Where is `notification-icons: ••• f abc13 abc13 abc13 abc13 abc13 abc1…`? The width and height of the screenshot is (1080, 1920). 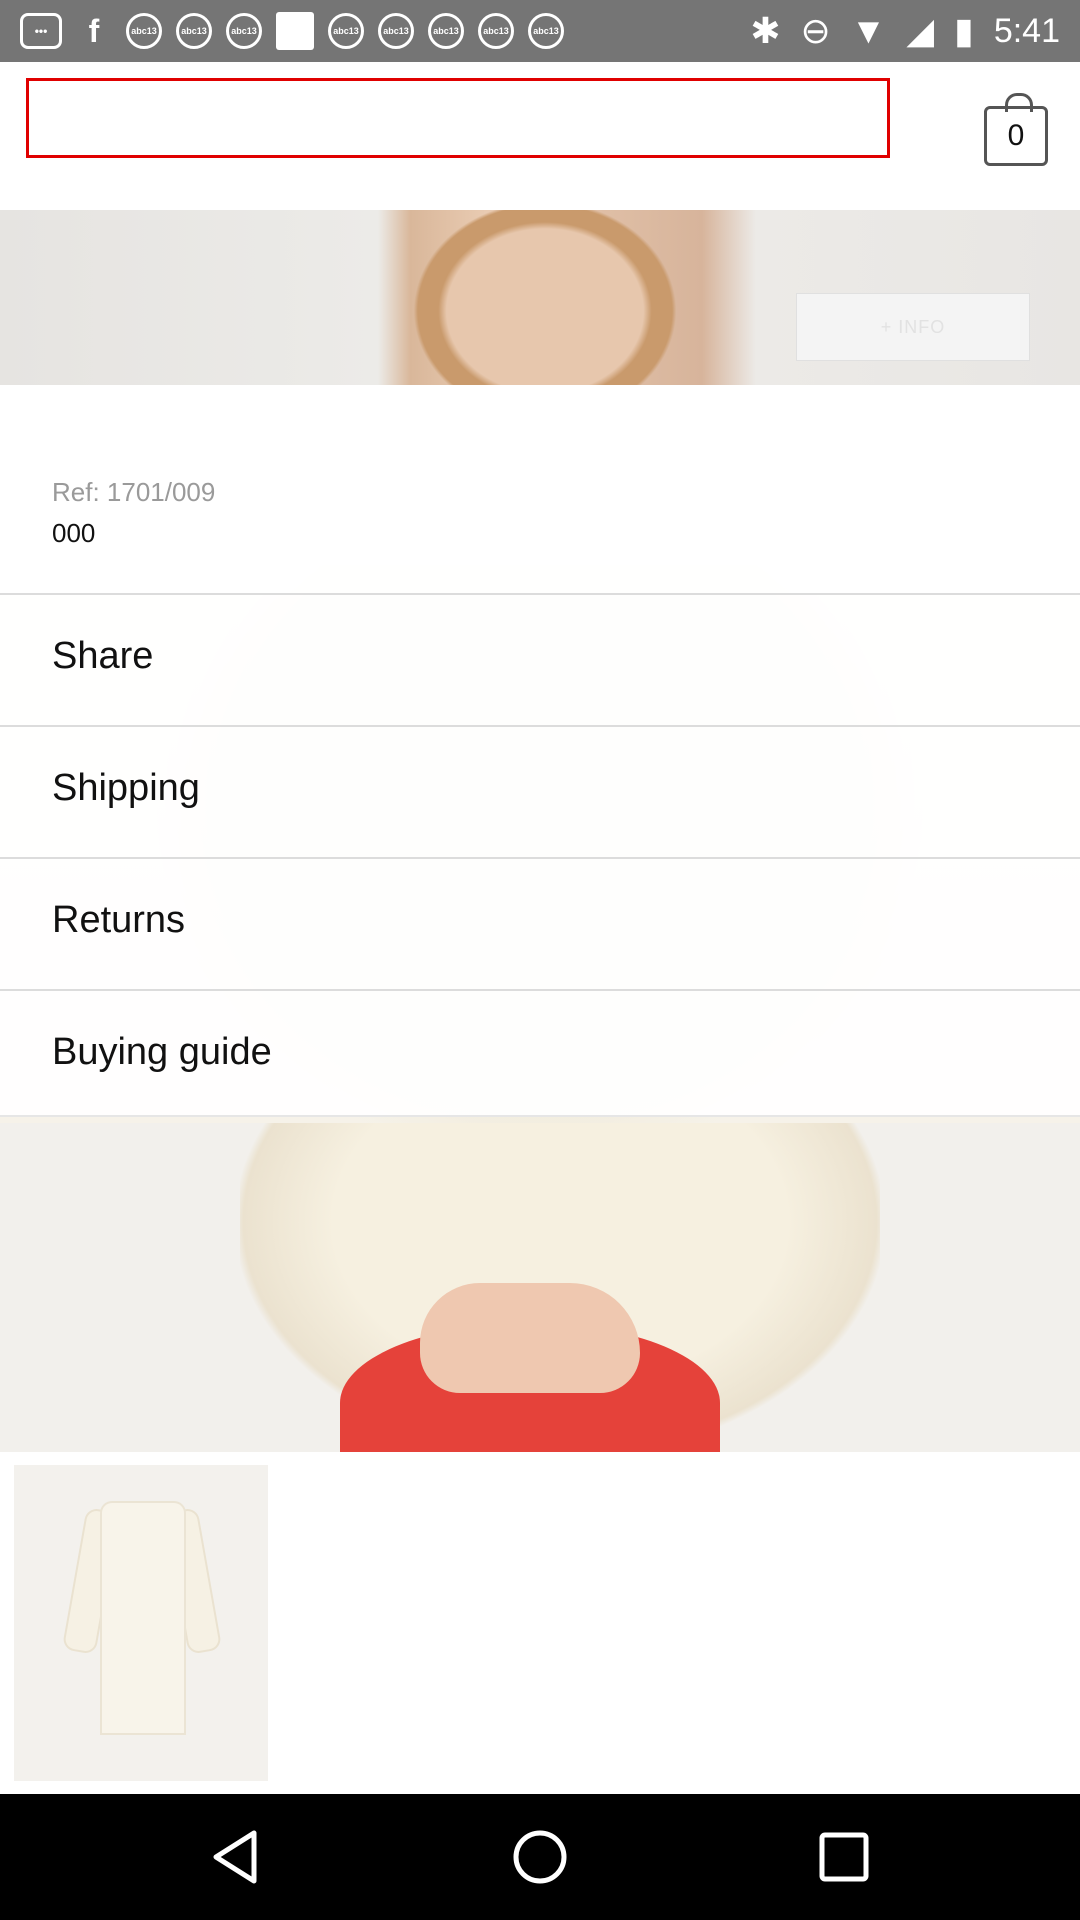
notification-icons: ••• f abc13 abc13 abc13 abc13 abc13 abc1… is located at coordinates (292, 31).